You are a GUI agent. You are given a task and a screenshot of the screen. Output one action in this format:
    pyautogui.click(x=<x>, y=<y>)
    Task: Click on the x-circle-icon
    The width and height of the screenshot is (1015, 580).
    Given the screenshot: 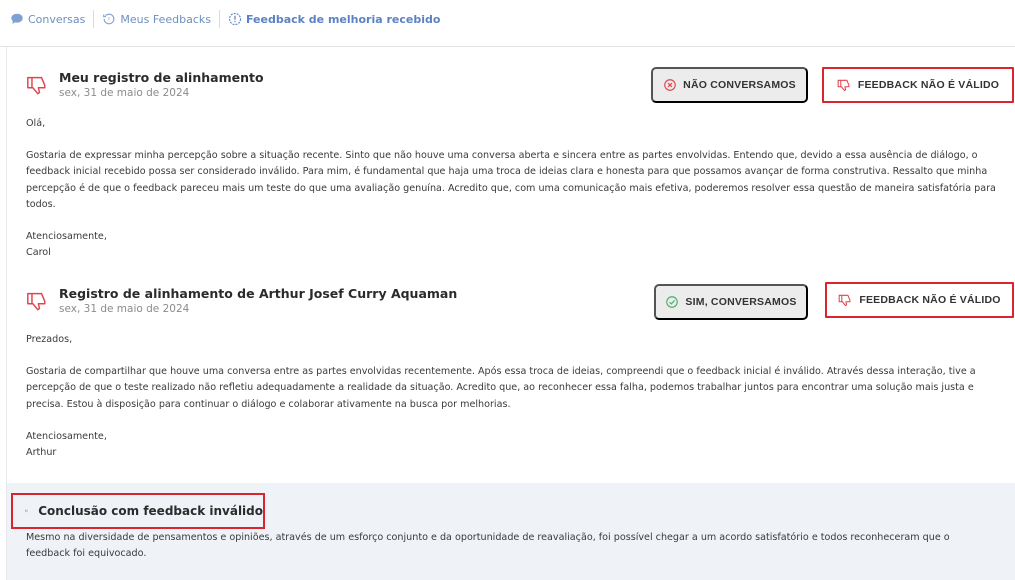 What is the action you would take?
    pyautogui.click(x=670, y=85)
    